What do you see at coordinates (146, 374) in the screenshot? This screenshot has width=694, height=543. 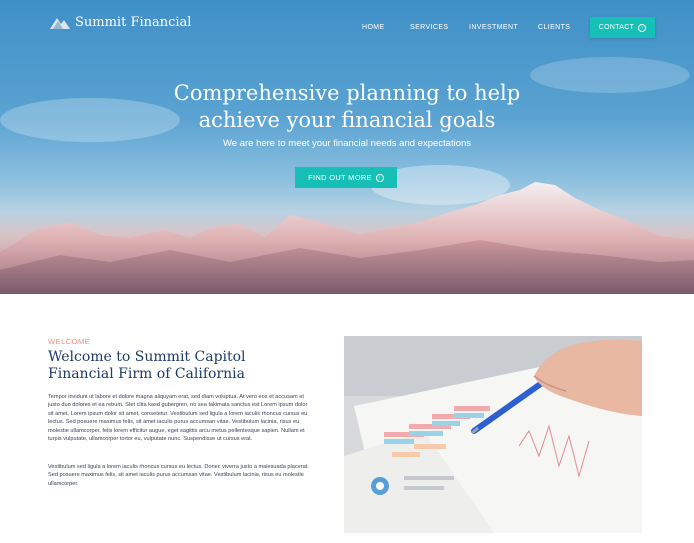 I see `welcome-title-line2: Financial Firm of California` at bounding box center [146, 374].